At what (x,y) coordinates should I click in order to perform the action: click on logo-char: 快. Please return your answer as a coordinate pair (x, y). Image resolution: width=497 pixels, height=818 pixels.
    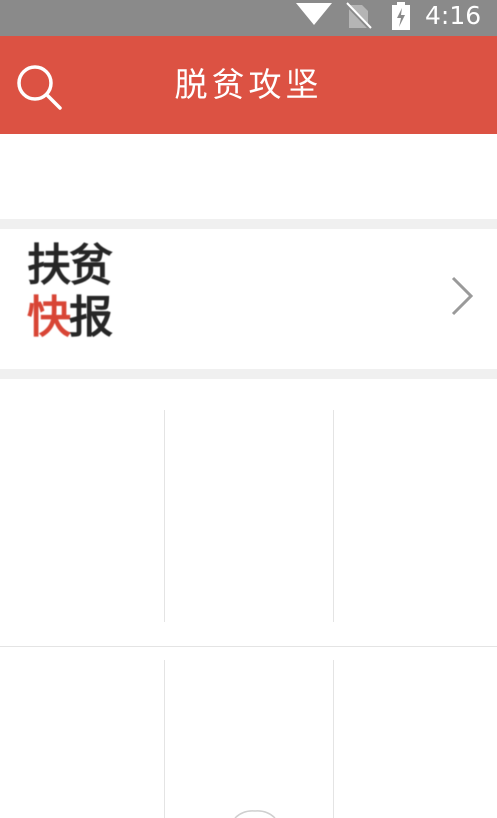
    Looking at the image, I should click on (49, 317).